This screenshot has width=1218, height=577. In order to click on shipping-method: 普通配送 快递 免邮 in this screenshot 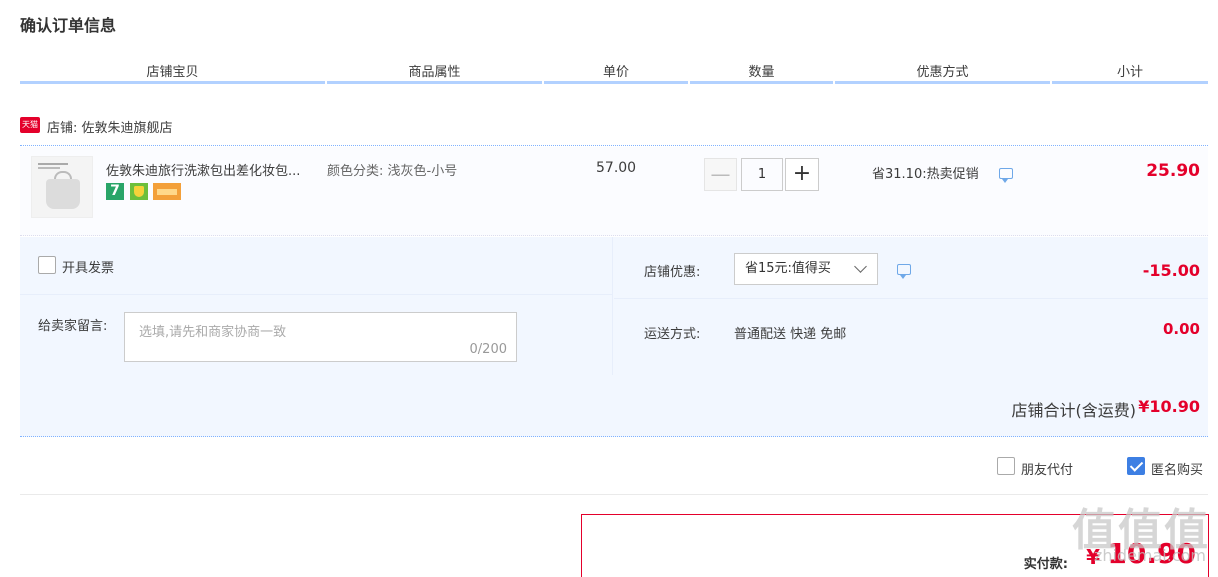, I will do `click(790, 334)`.